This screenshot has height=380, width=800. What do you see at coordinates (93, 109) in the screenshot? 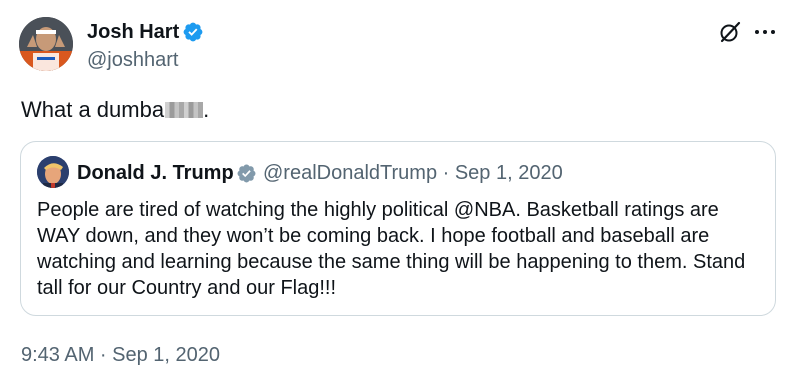
I see `tweet-text-content: What a dumba` at bounding box center [93, 109].